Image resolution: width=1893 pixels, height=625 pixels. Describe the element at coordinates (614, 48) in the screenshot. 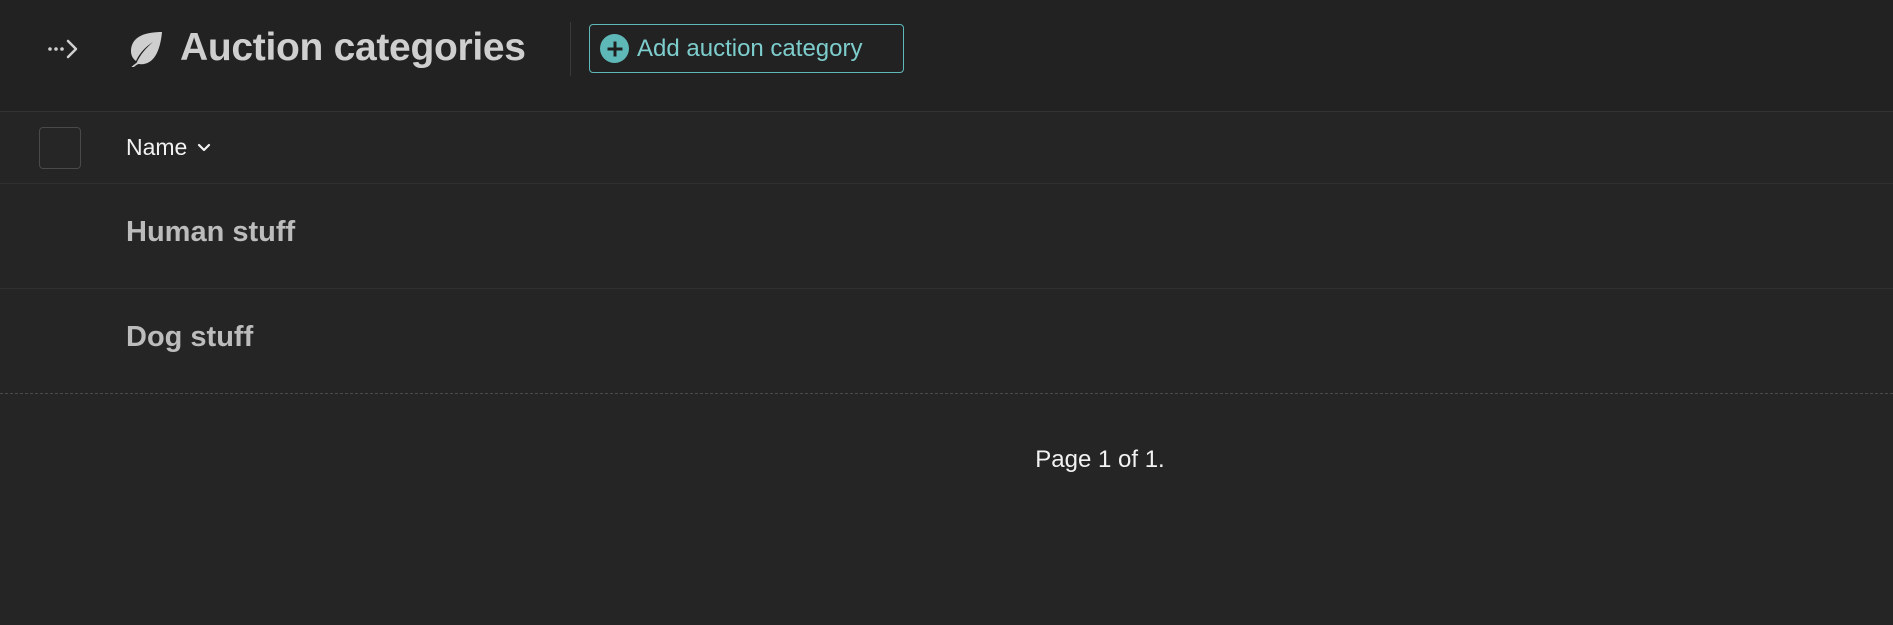

I see `plus-circle-icon` at that location.